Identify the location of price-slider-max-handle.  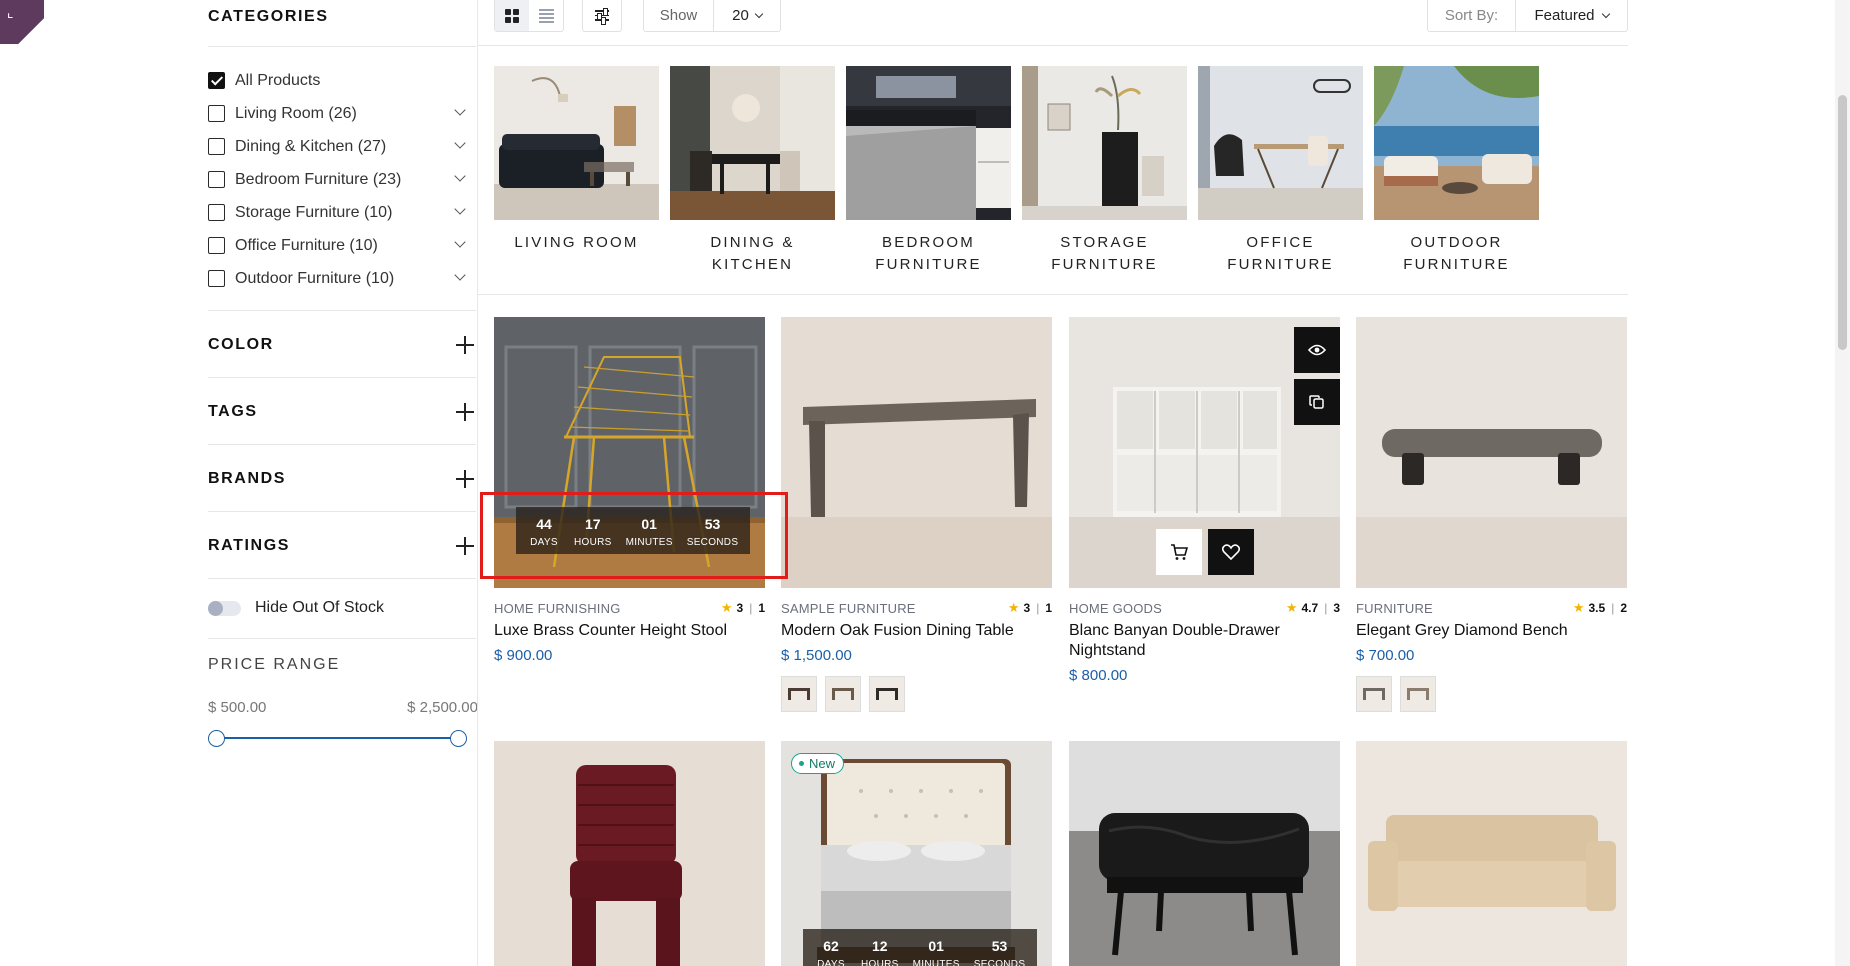
(458, 738).